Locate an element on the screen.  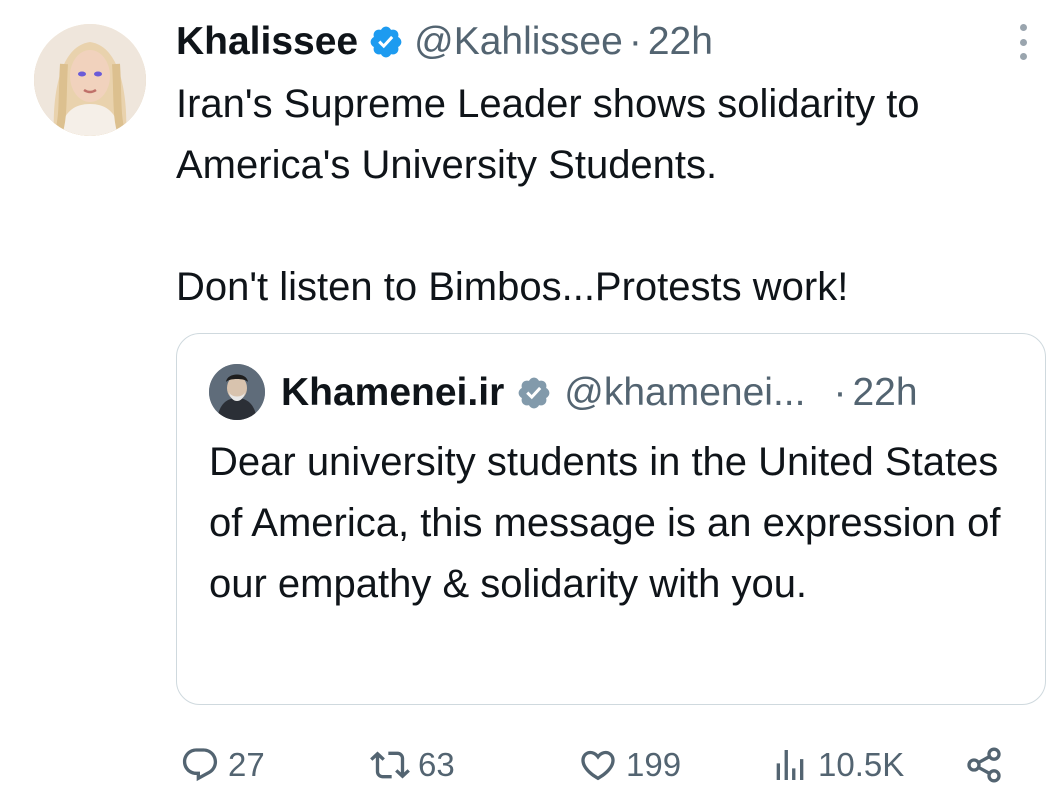
tweet-timestamp: 22h is located at coordinates (680, 42).